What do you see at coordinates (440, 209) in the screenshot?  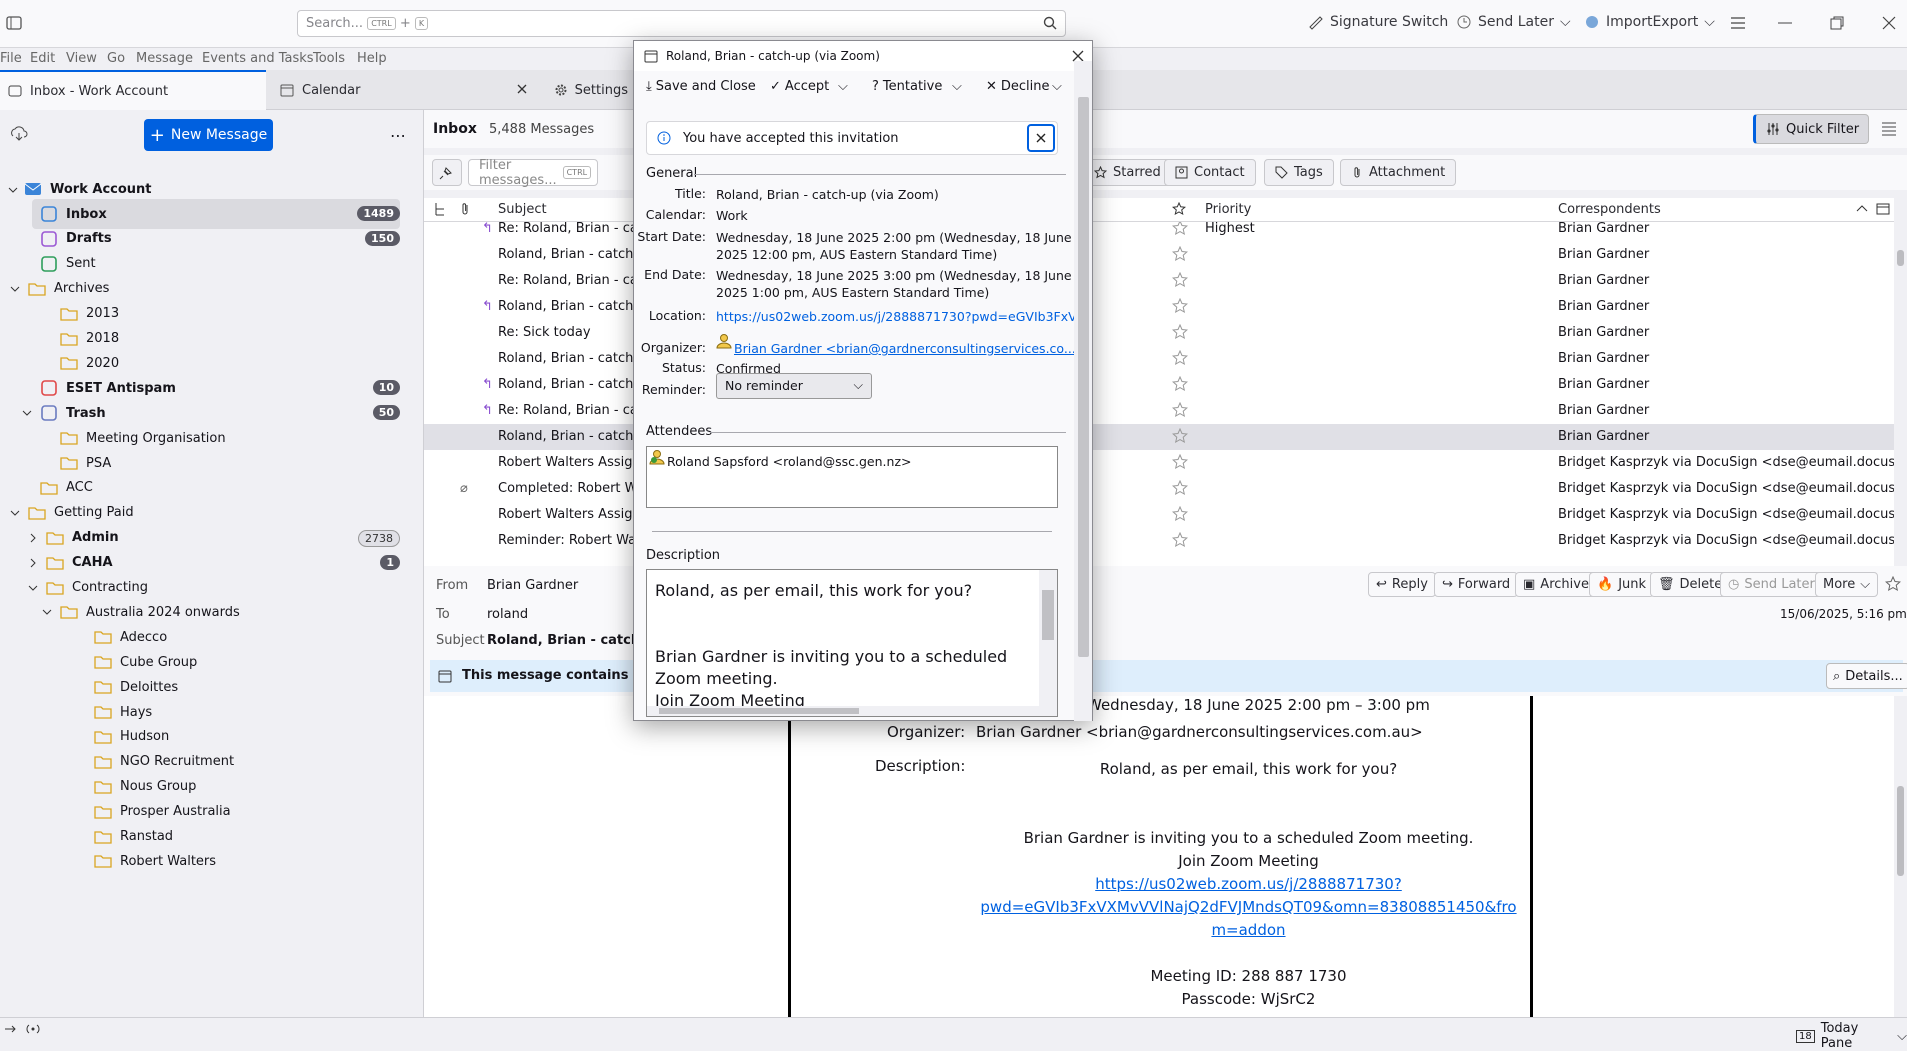 I see `thread-column-icon` at bounding box center [440, 209].